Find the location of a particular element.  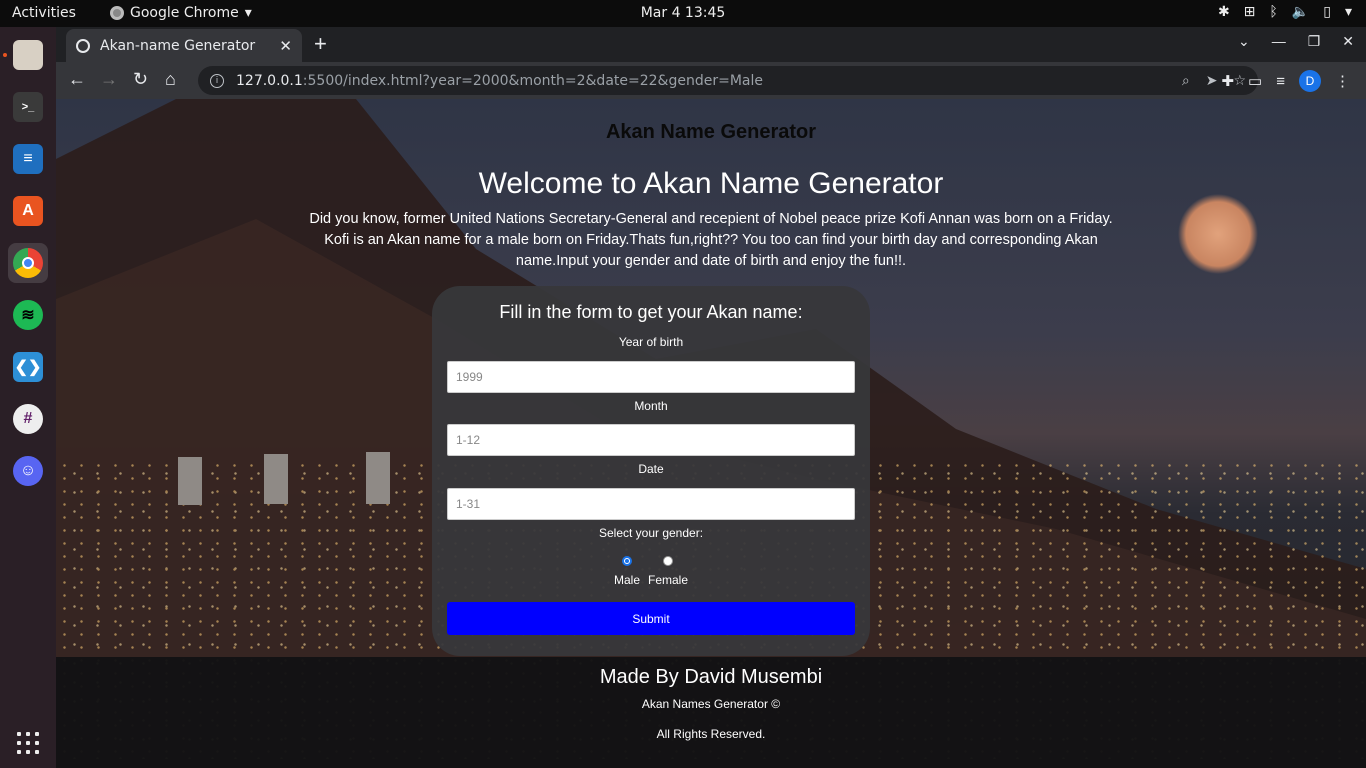

dock-item-writer: ≡ is located at coordinates (28, 159).